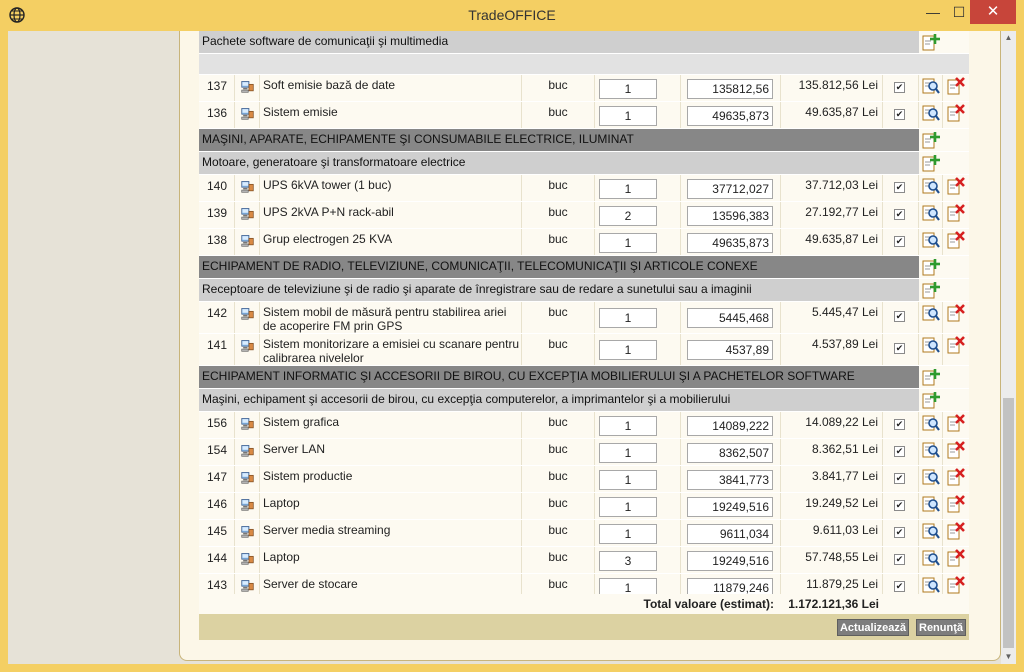  Describe the element at coordinates (1008, 347) in the screenshot. I see `vertical-scrollbar: ▲ ▼` at that location.